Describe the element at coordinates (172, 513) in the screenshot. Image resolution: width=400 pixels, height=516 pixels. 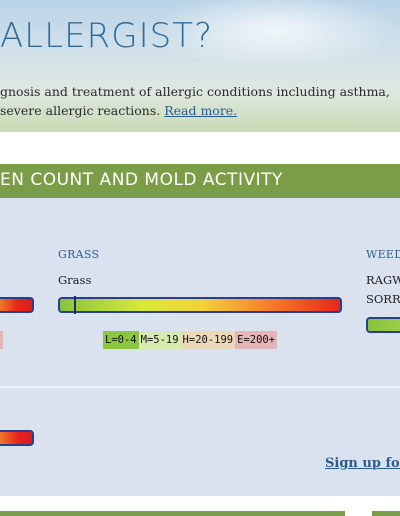
I see `next-section-header` at that location.